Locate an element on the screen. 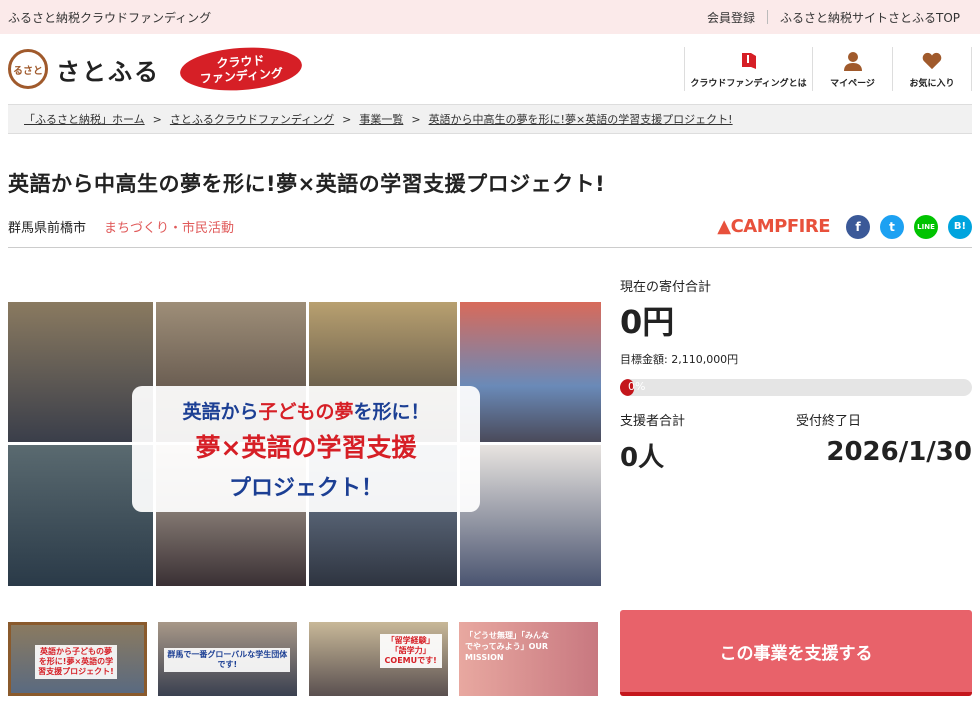 This screenshot has height=704, width=980. thumbnail-text: 群馬で一番グローバルな学生団体です! is located at coordinates (227, 660).